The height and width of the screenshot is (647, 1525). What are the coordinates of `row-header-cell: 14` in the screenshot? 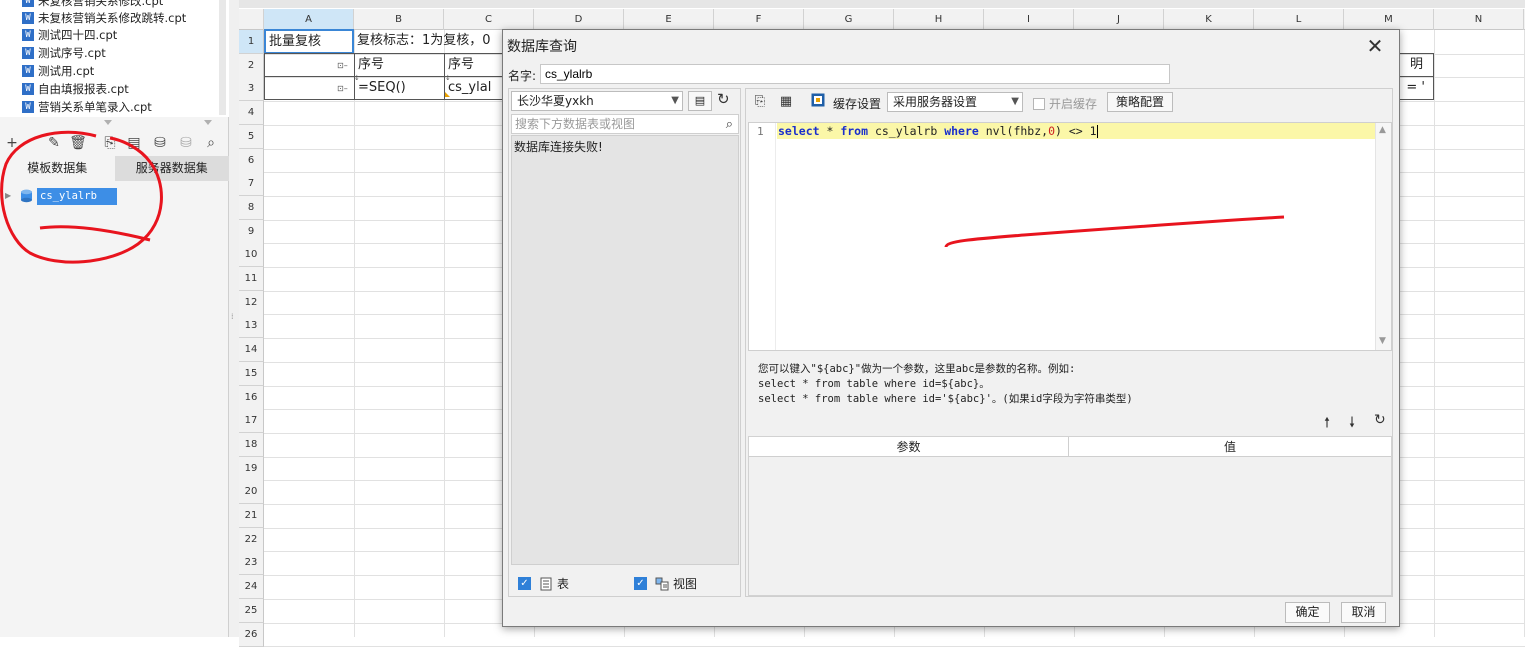 It's located at (251, 350).